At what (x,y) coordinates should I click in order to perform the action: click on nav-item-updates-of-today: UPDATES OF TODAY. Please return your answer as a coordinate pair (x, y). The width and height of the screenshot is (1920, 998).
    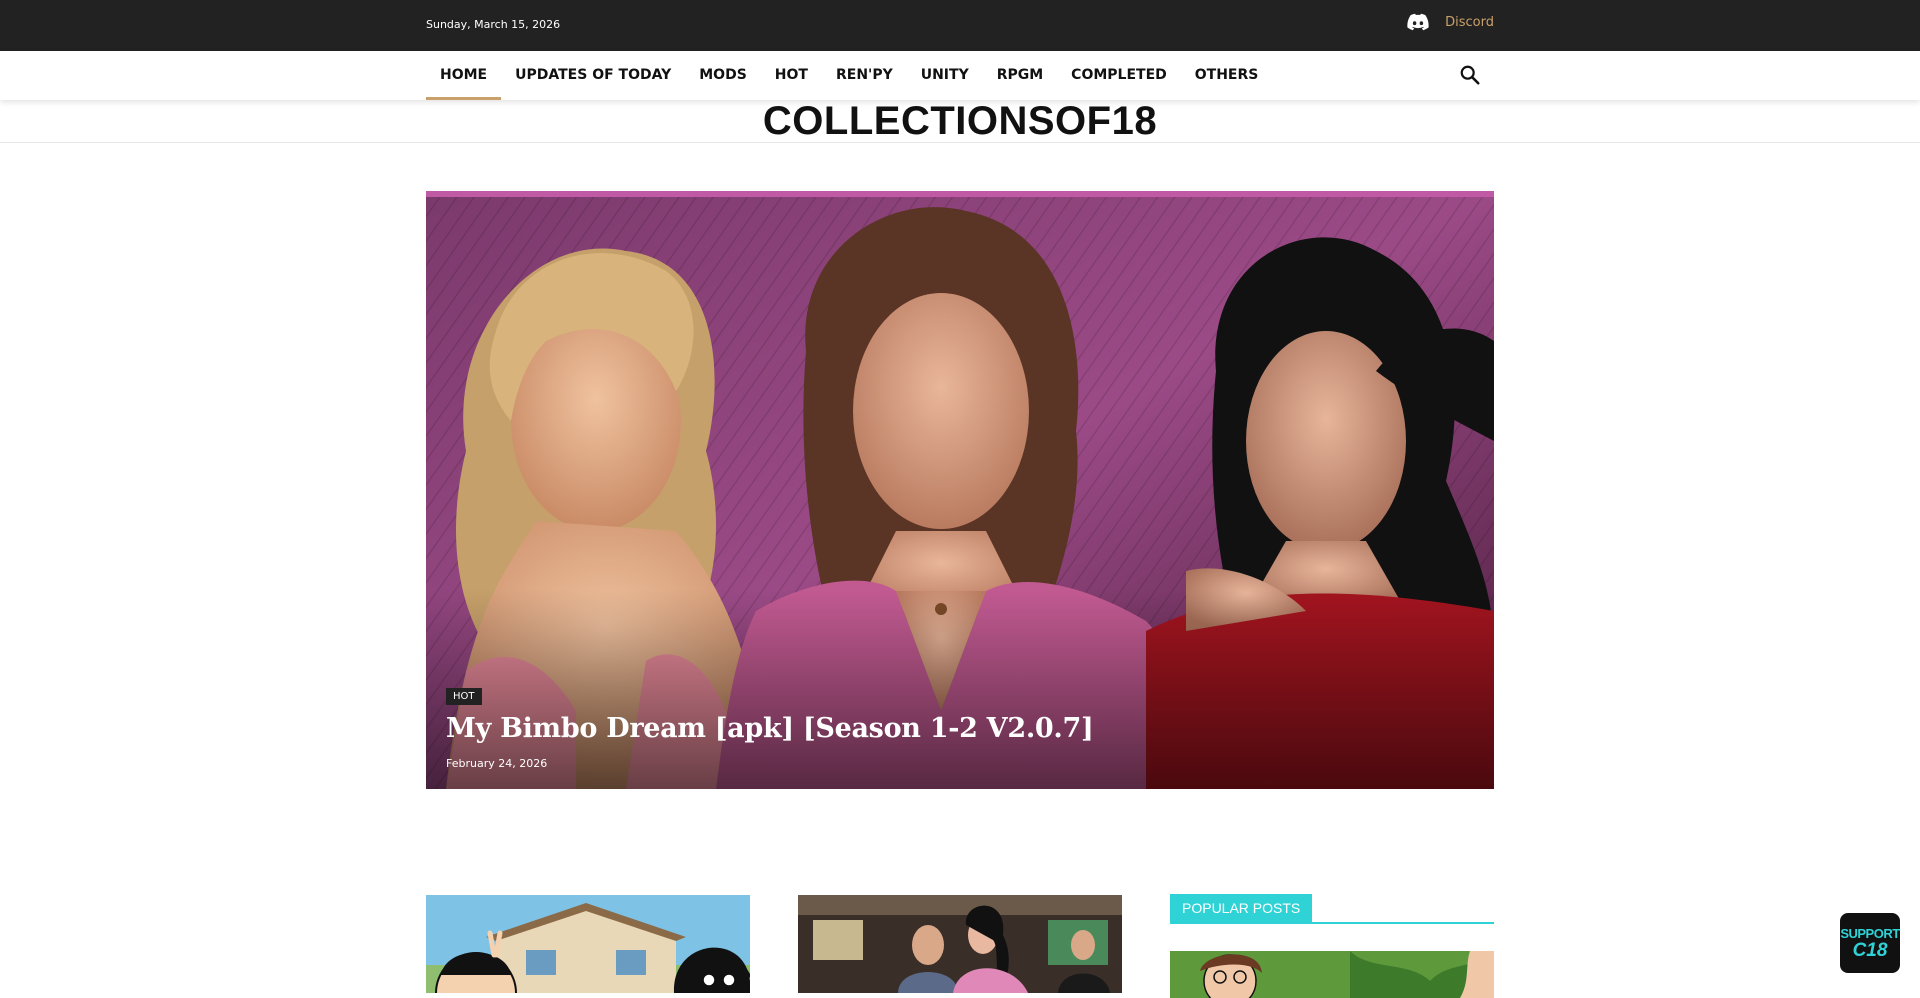
    Looking at the image, I should click on (593, 75).